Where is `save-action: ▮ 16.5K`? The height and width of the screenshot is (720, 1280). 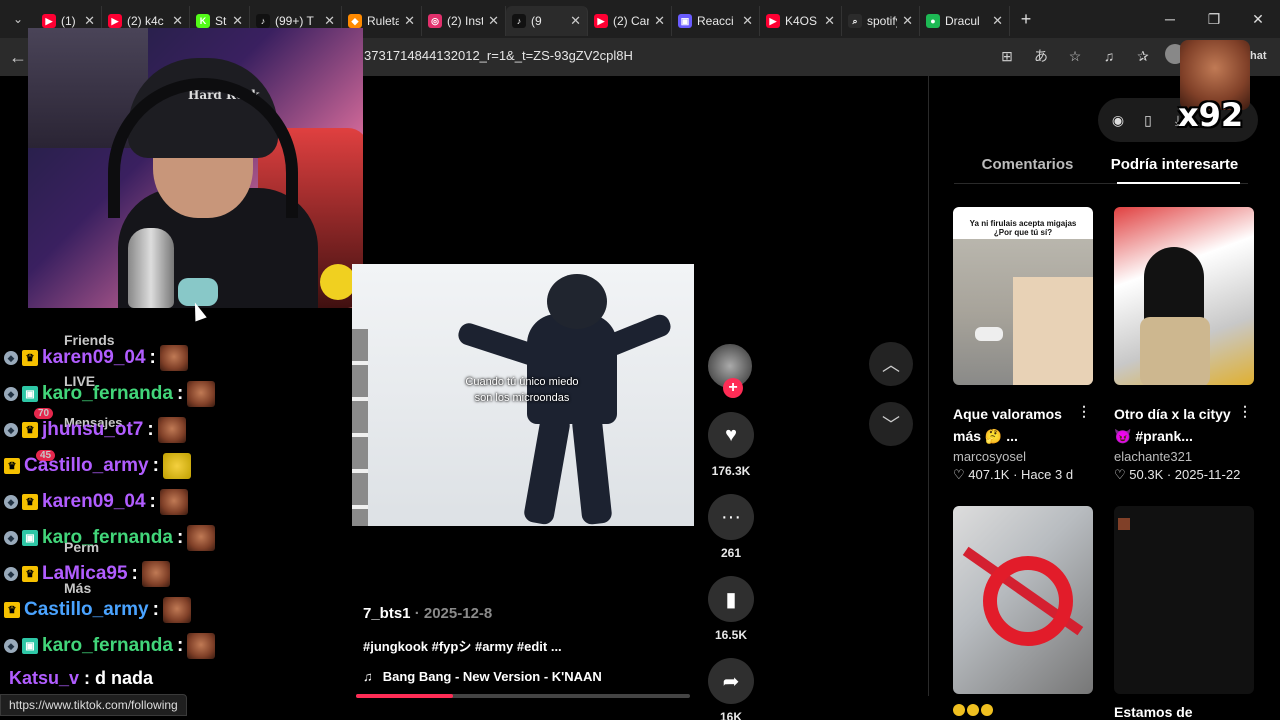 save-action: ▮ 16.5K is located at coordinates (731, 609).